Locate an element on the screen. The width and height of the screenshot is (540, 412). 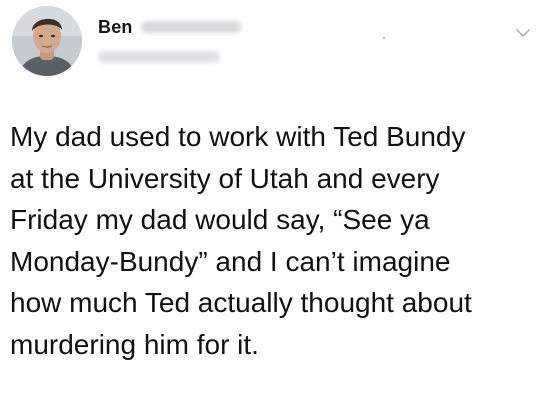
chevron-down-icon is located at coordinates (523, 33).